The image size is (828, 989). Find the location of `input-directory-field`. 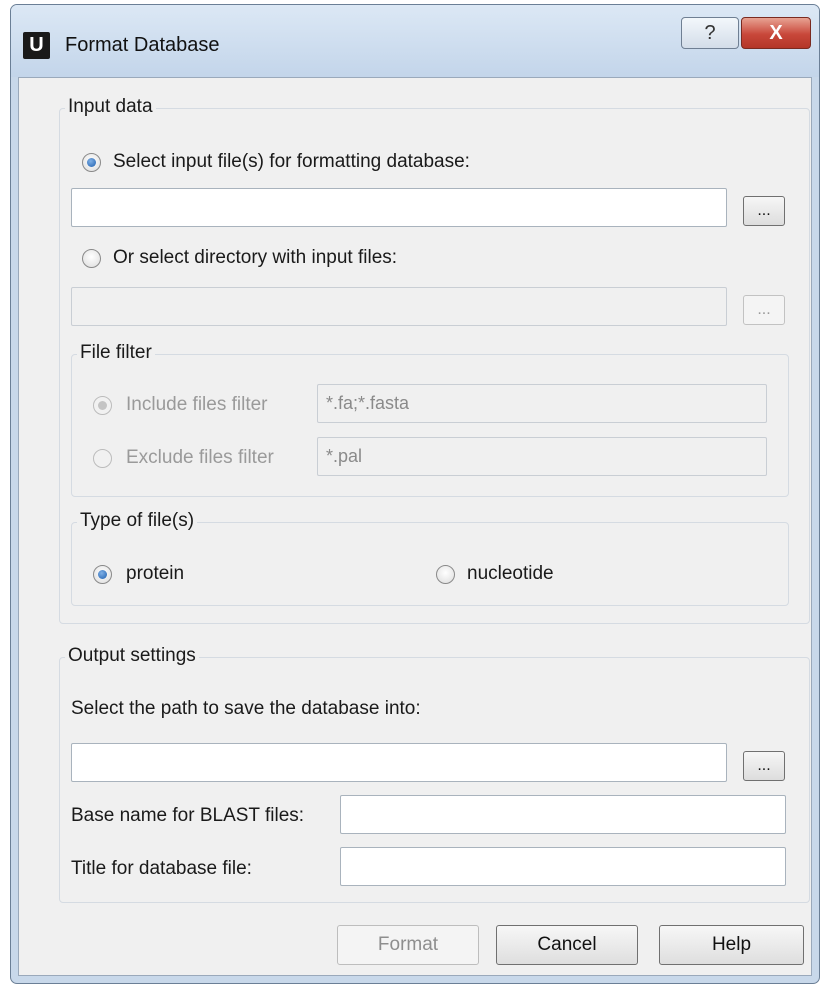

input-directory-field is located at coordinates (399, 306).